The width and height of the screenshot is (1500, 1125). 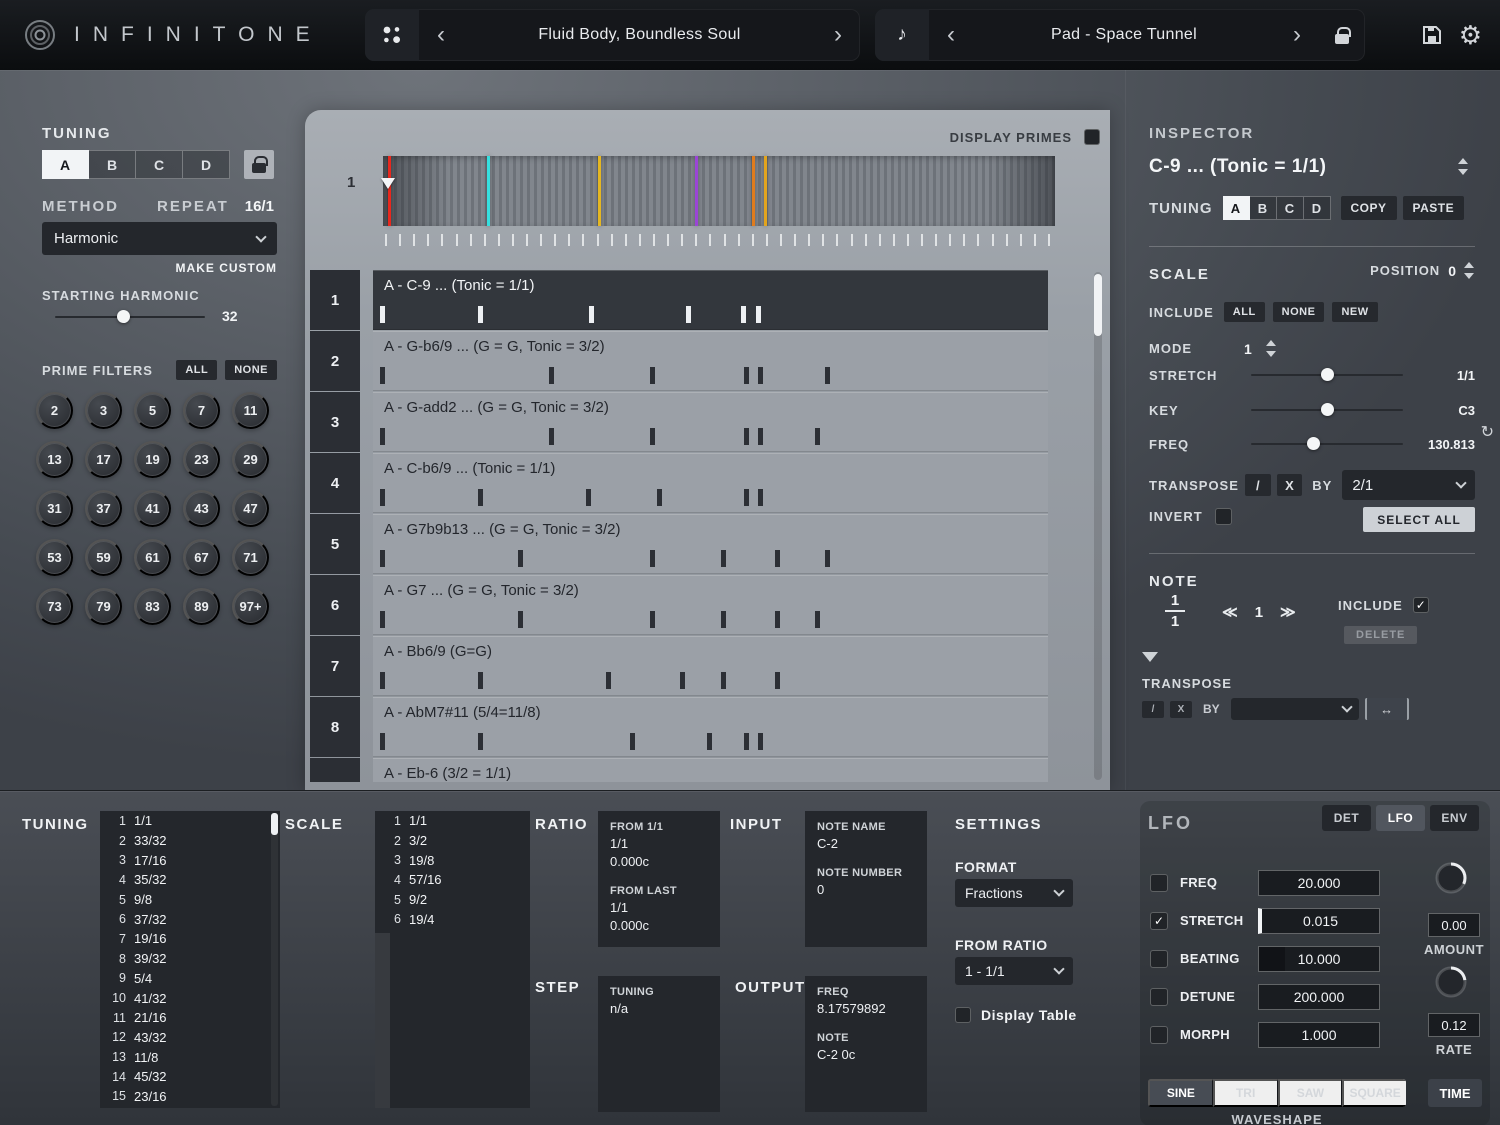 What do you see at coordinates (710, 770) in the screenshot?
I see `scale-row-body: A - Eb-6 (3/2 = 1/1)` at bounding box center [710, 770].